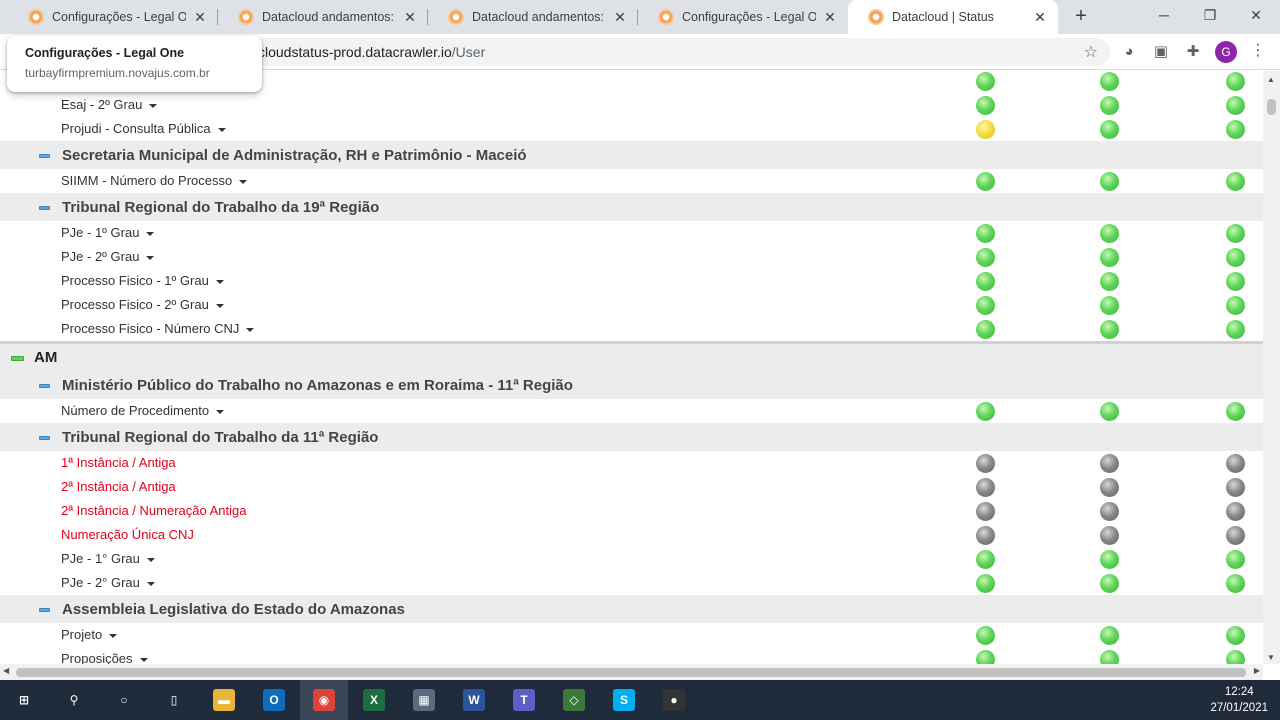 The width and height of the screenshot is (1280, 720). Describe the element at coordinates (1258, 50) in the screenshot. I see `menu-icon: ⋮` at that location.